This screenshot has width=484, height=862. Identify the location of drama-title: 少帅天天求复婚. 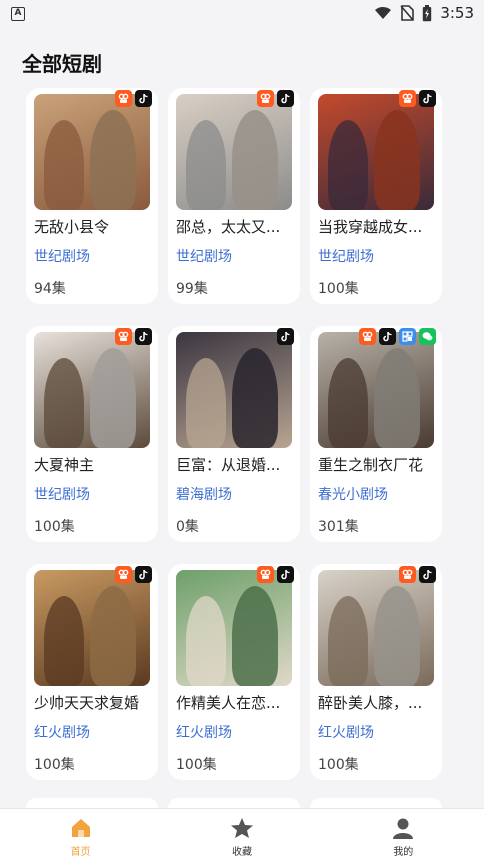
(87, 703).